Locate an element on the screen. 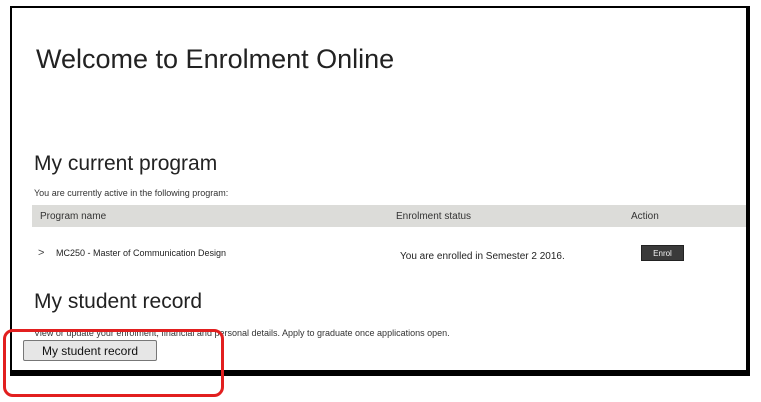 Image resolution: width=761 pixels, height=402 pixels. column-action: Action is located at coordinates (645, 216).